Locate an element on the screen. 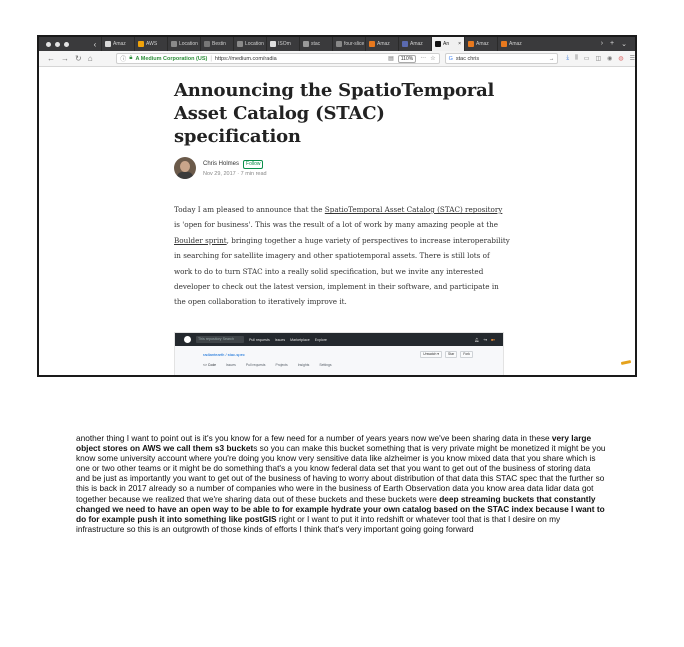  search-go-icon: → is located at coordinates (552, 59).